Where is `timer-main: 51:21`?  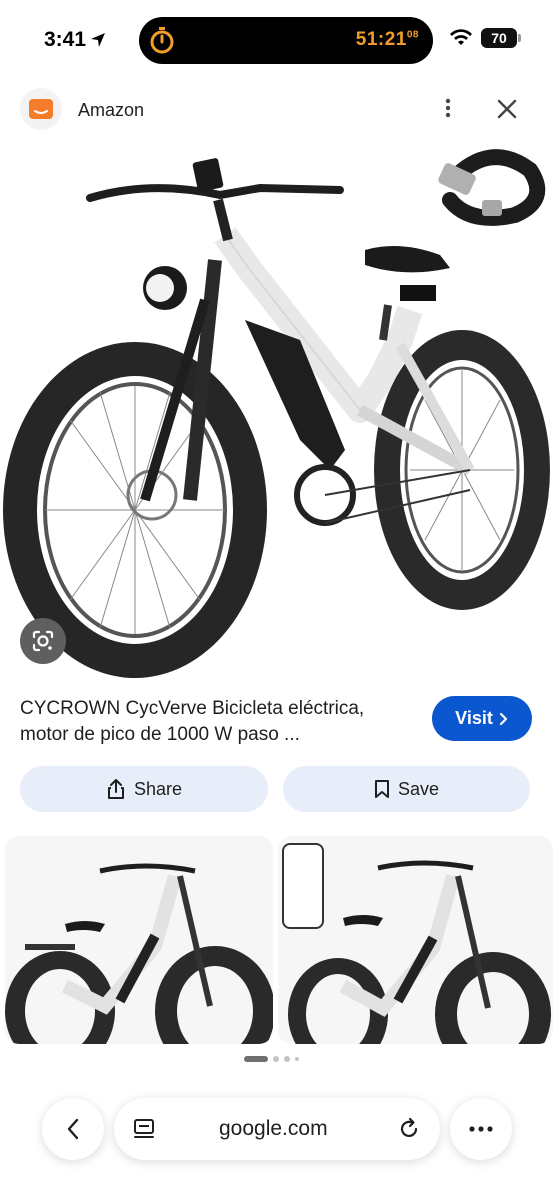
timer-main: 51:21 is located at coordinates (381, 39).